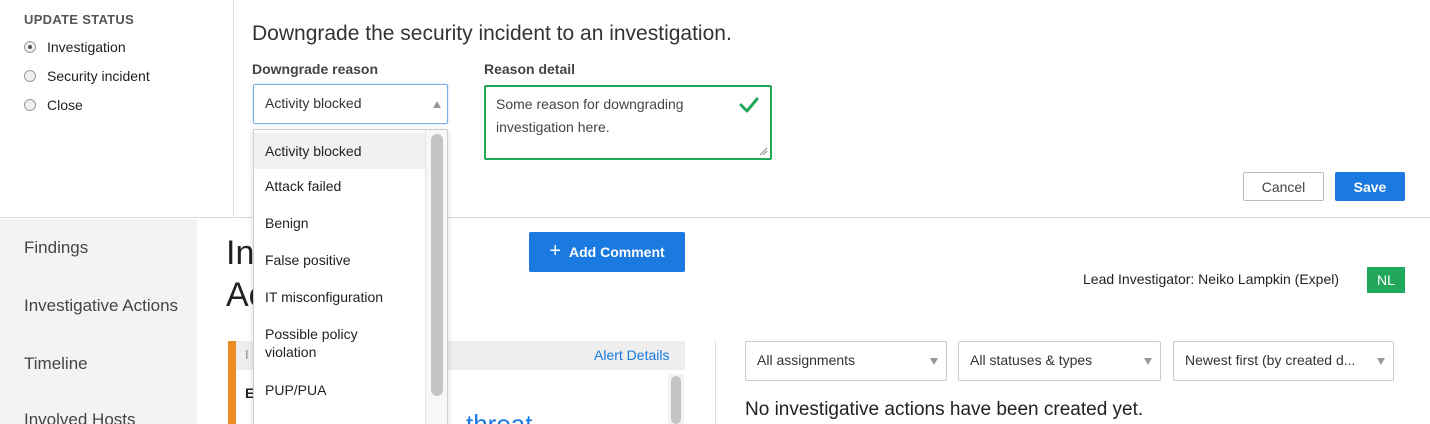 Image resolution: width=1430 pixels, height=424 pixels. I want to click on radio-close: Close, so click(53, 105).